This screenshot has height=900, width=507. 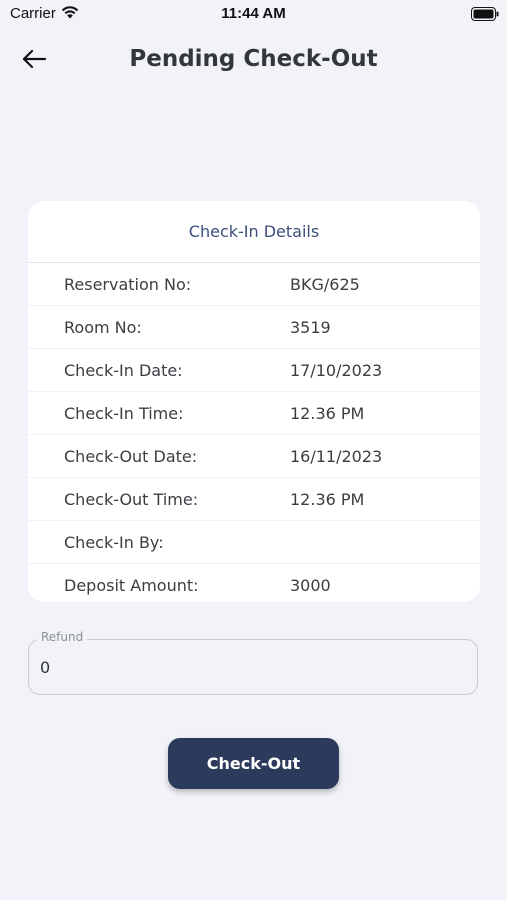 I want to click on page-title: Pending Check-Out, so click(x=253, y=59).